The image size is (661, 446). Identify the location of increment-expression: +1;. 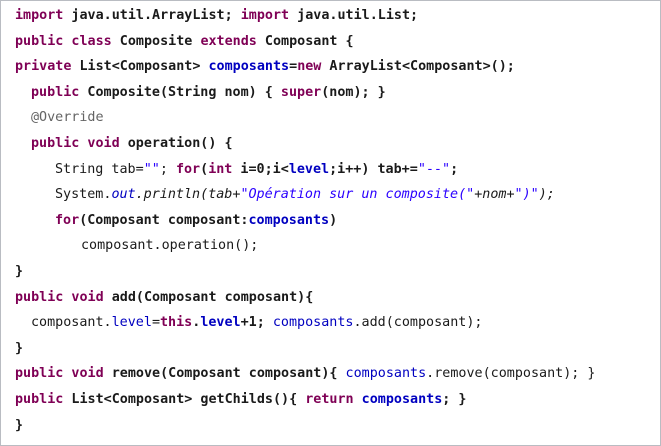
(256, 323).